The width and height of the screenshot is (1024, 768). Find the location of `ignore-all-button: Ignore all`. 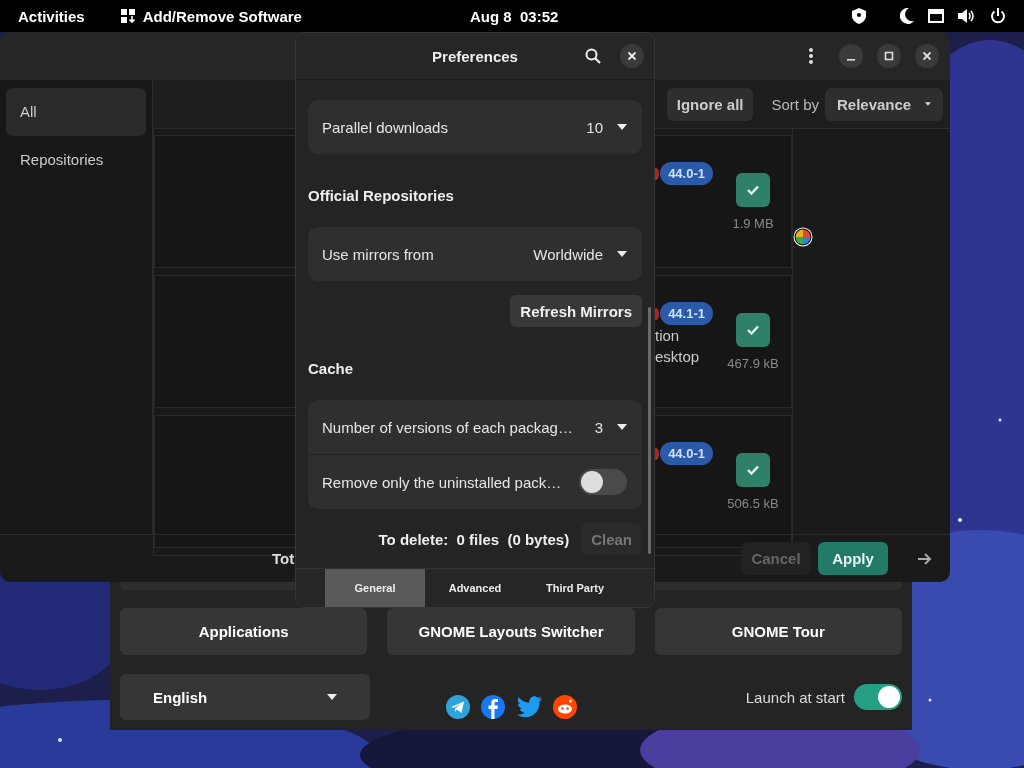

ignore-all-button: Ignore all is located at coordinates (710, 104).